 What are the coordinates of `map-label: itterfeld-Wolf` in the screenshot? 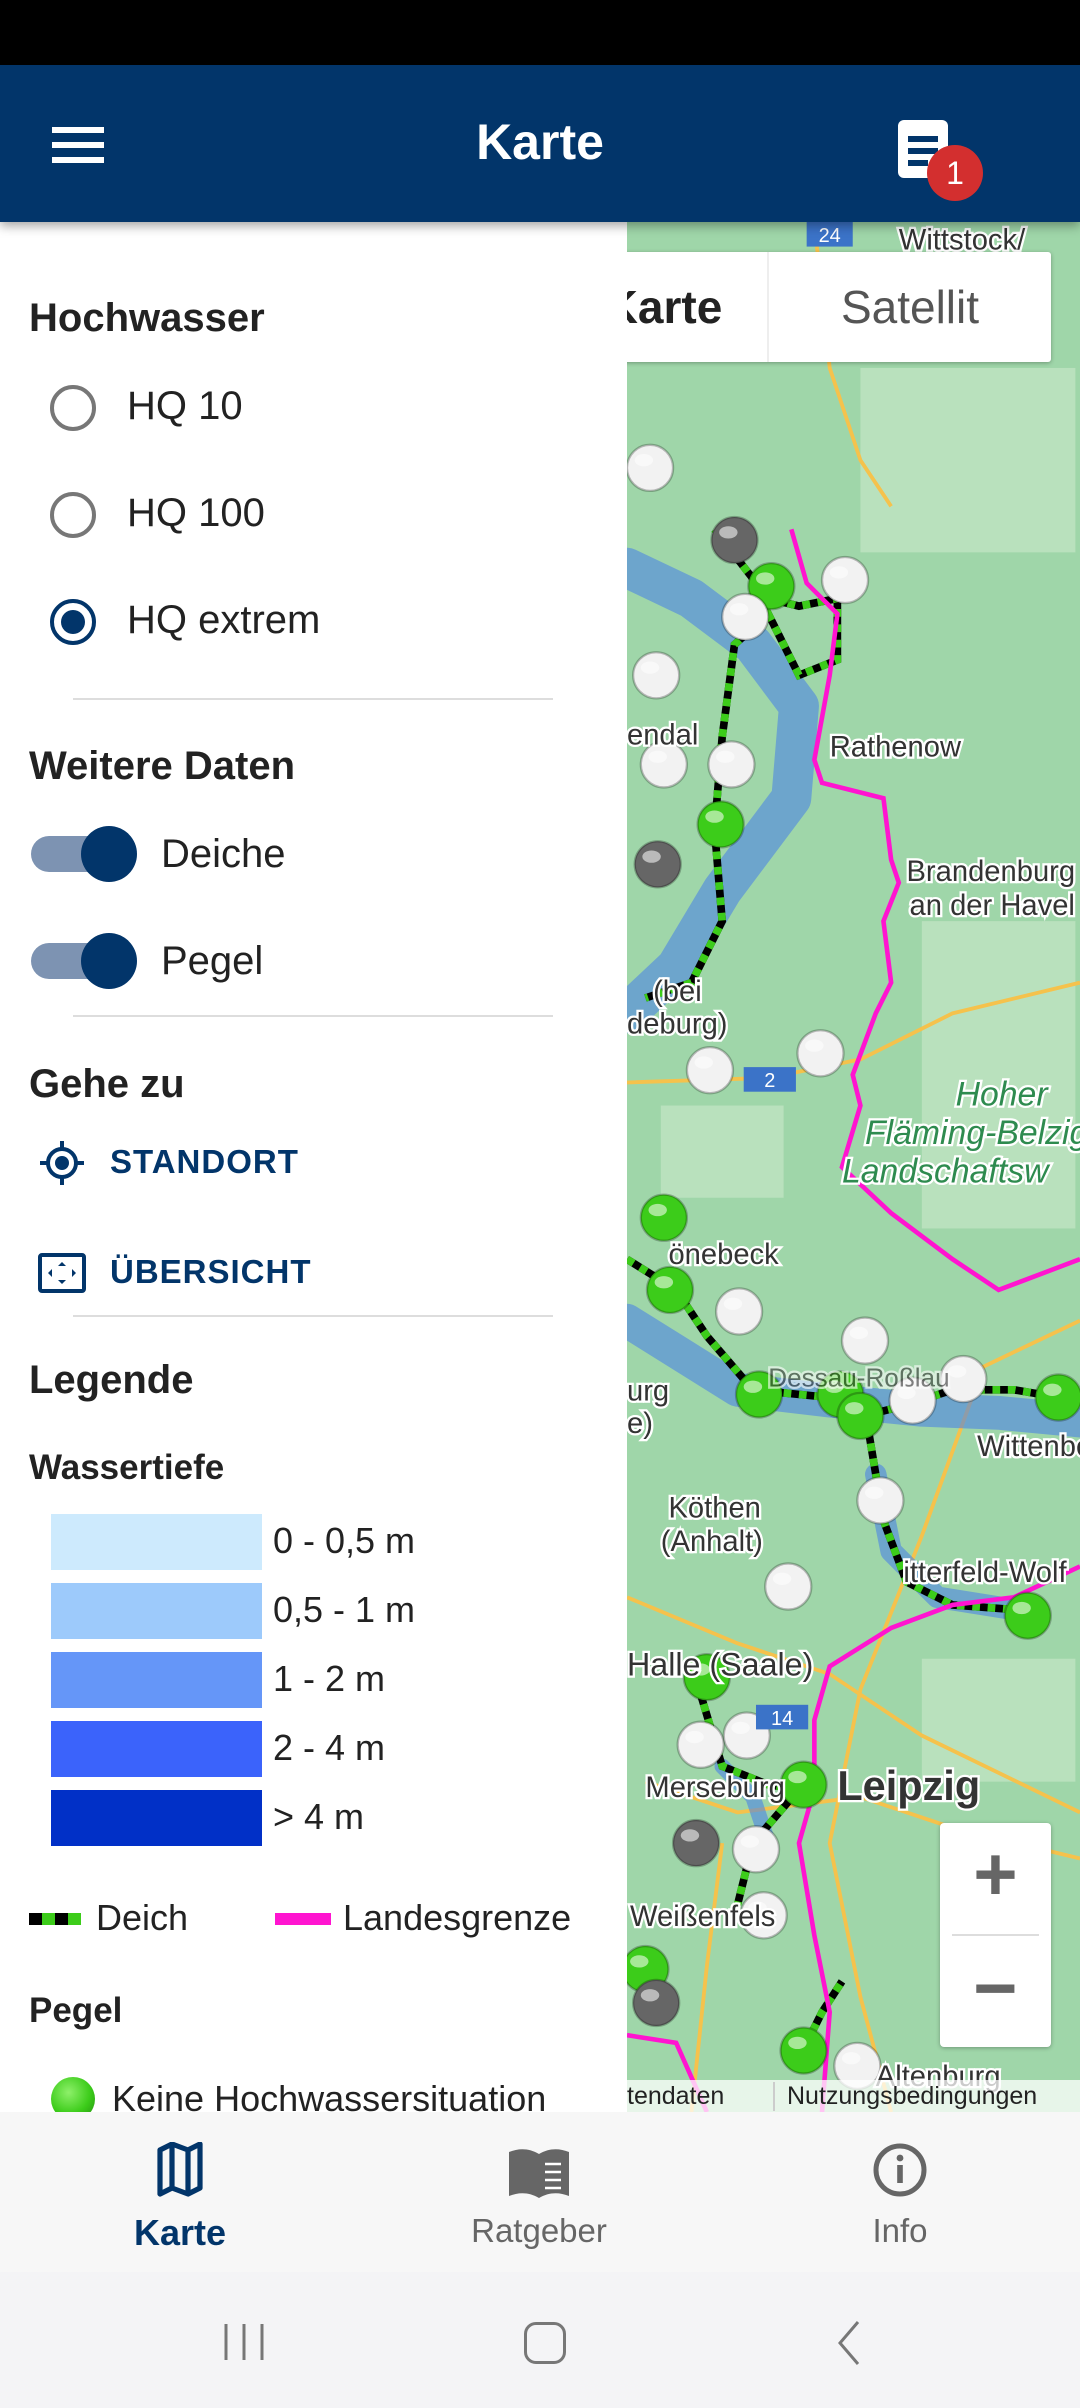 It's located at (985, 1573).